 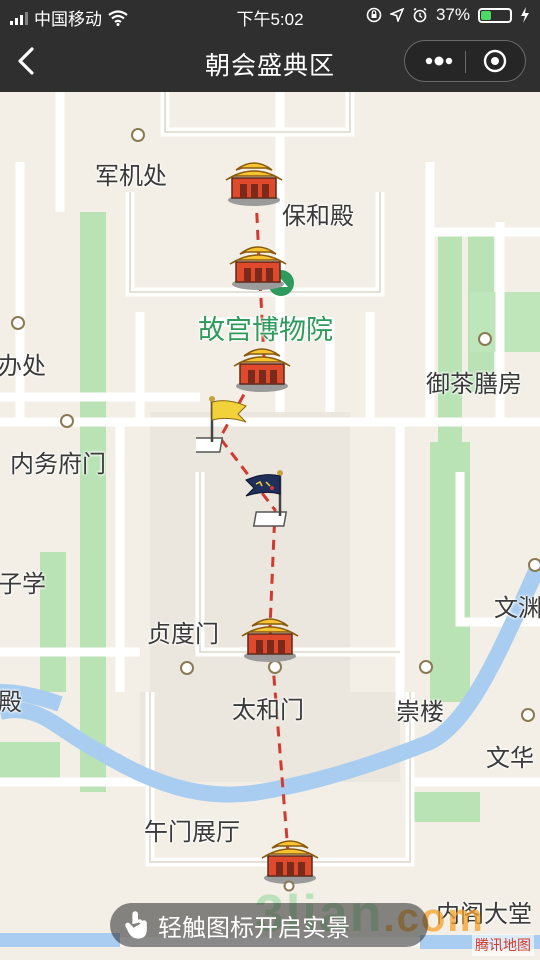 What do you see at coordinates (465, 61) in the screenshot?
I see `mini-program-capsule` at bounding box center [465, 61].